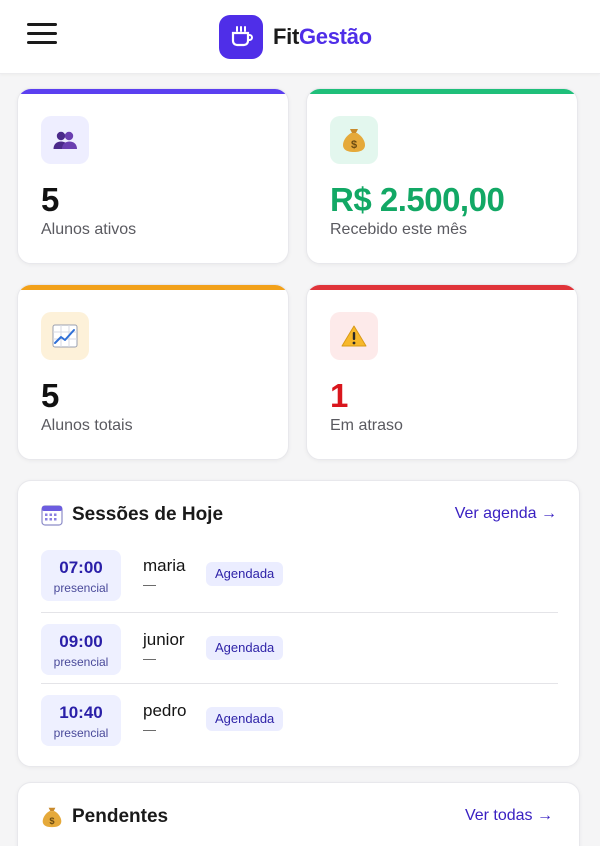  What do you see at coordinates (506, 514) in the screenshot?
I see `view-schedule-link: Ver agenda →` at bounding box center [506, 514].